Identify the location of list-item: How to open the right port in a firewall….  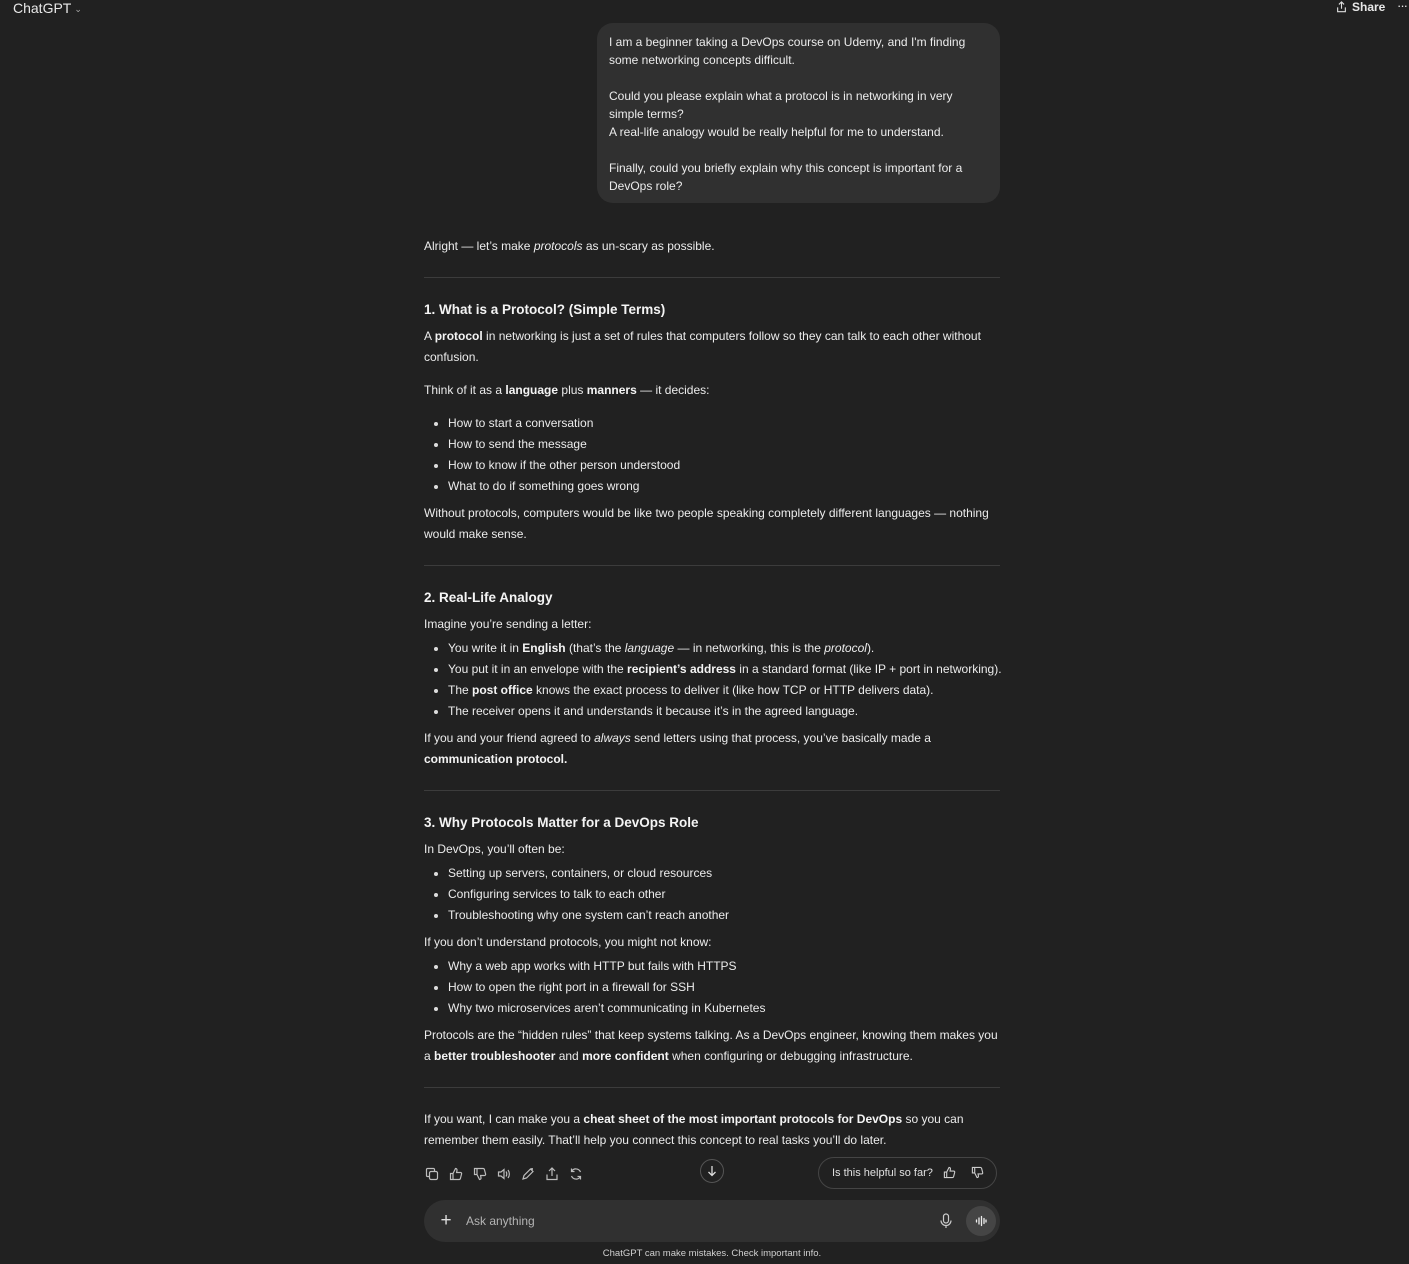
(726, 987).